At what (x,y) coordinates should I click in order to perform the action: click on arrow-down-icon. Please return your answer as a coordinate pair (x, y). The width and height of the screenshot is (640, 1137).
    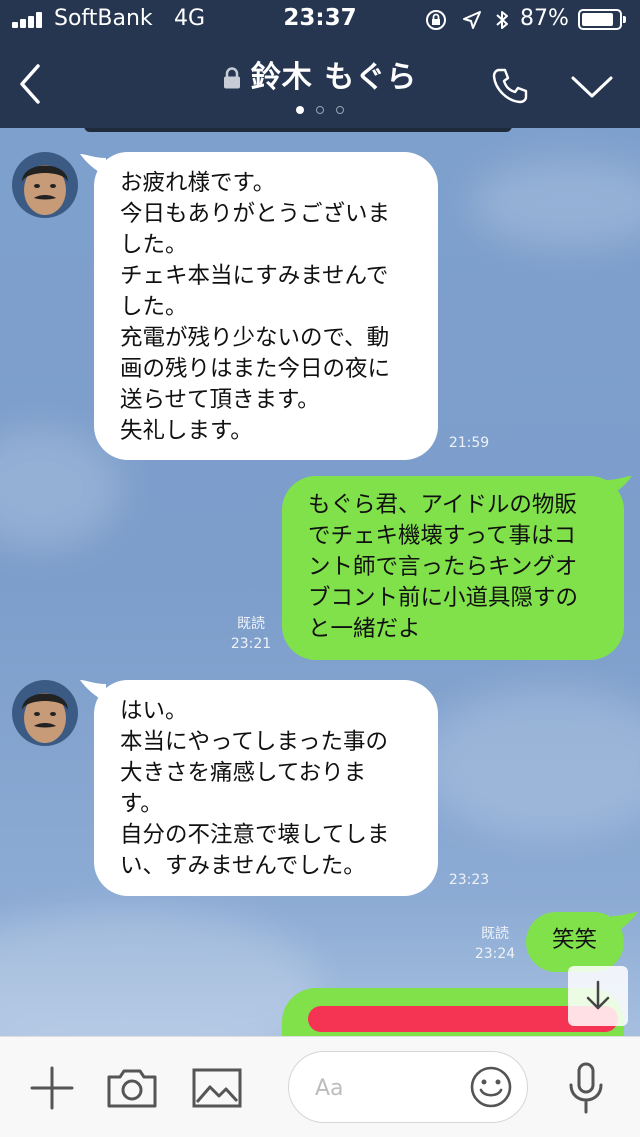
    Looking at the image, I should click on (598, 995).